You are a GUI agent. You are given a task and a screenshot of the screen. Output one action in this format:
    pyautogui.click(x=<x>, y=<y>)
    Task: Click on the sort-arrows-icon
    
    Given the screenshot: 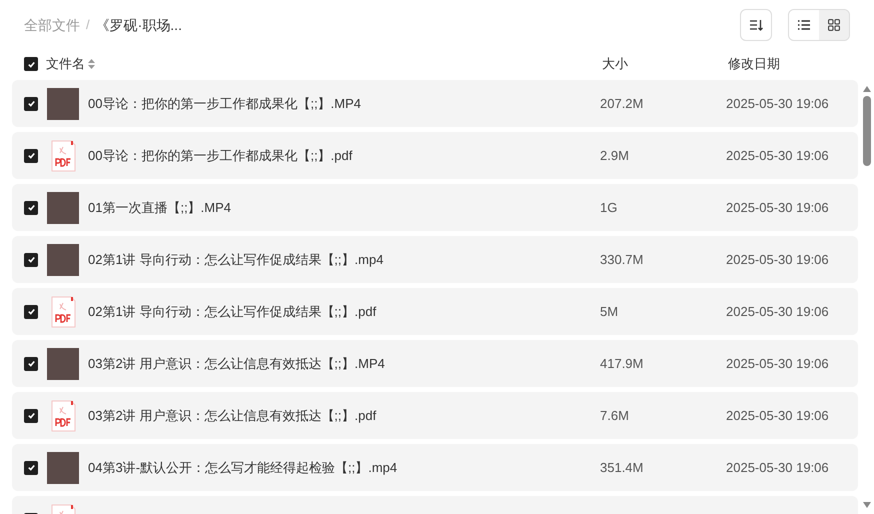 What is the action you would take?
    pyautogui.click(x=91, y=64)
    